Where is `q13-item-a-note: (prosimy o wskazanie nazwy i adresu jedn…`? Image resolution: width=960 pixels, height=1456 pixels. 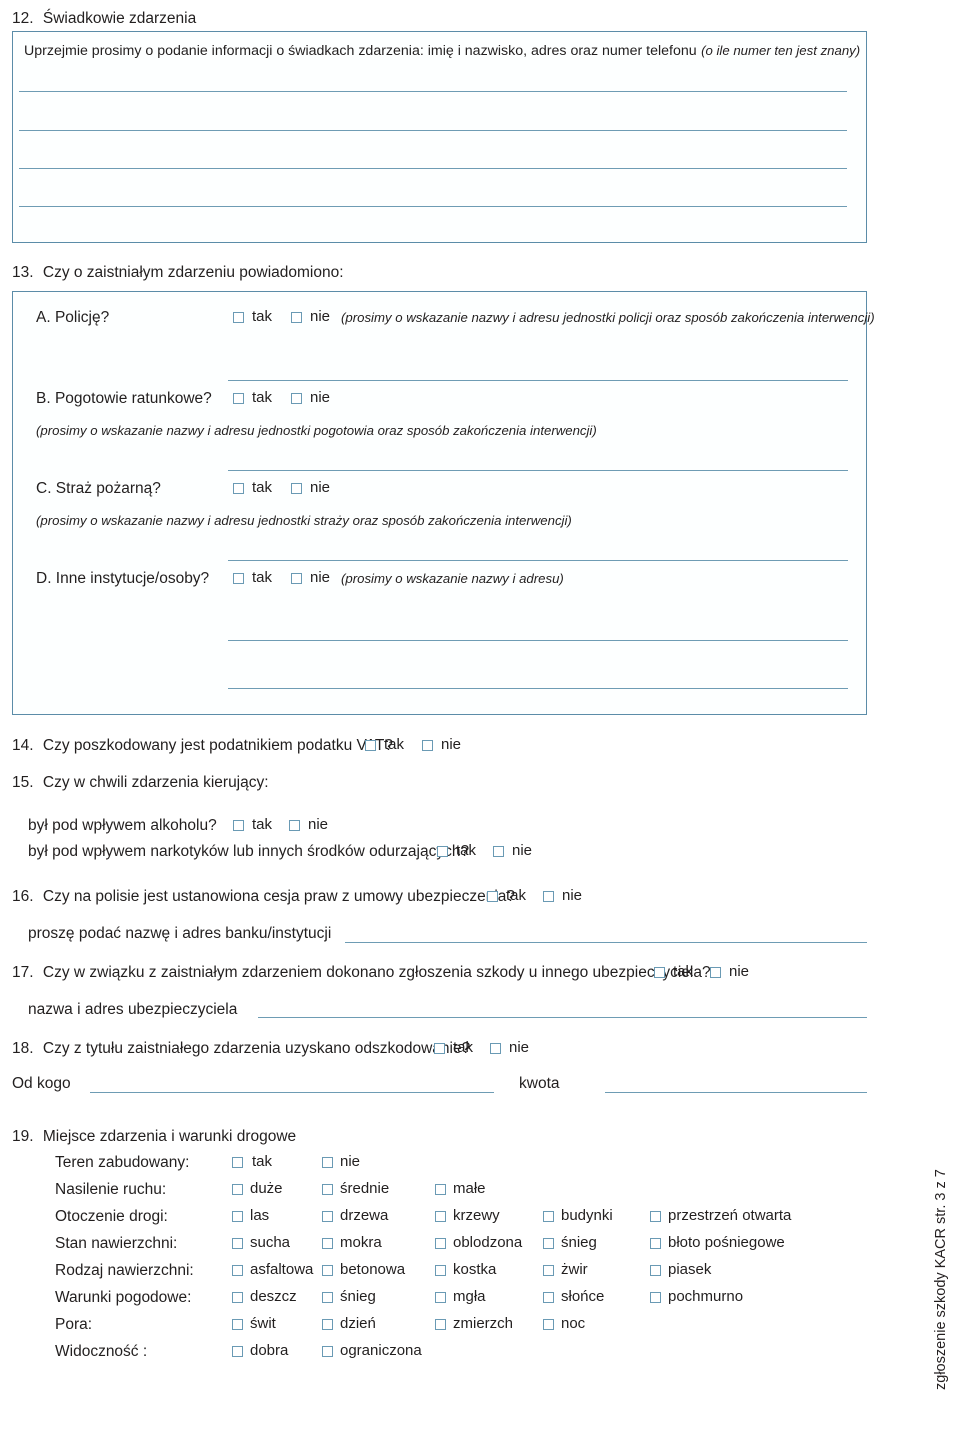 q13-item-a-note: (prosimy o wskazanie nazwy i adresu jedn… is located at coordinates (608, 317).